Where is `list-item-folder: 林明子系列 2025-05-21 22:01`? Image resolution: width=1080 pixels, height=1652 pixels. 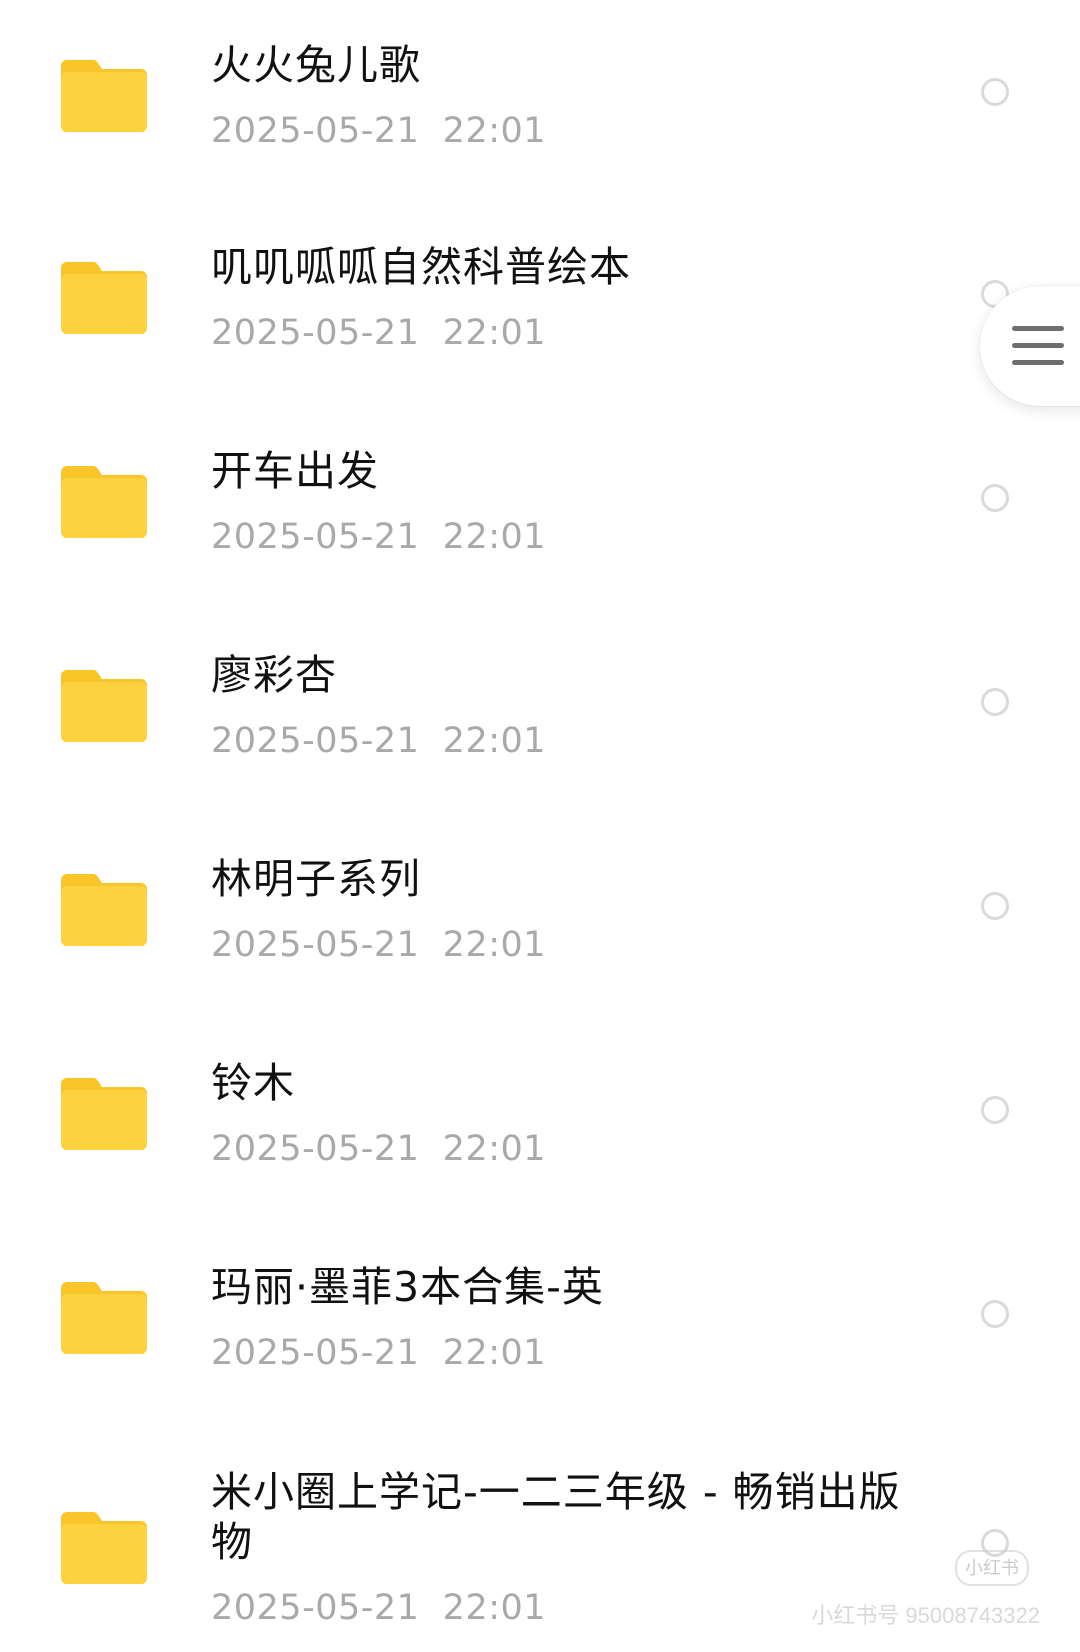 list-item-folder: 林明子系列 2025-05-21 22:01 is located at coordinates (540, 909).